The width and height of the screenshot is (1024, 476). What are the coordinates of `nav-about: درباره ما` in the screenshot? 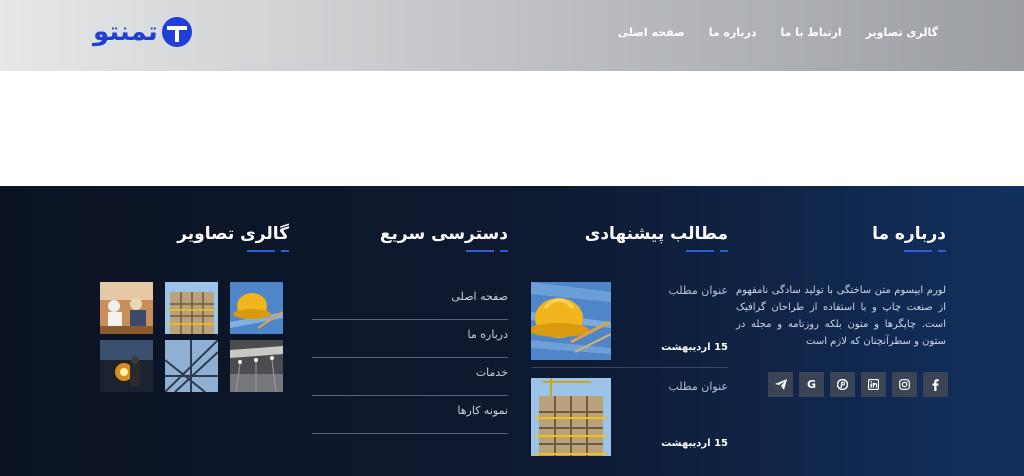 It's located at (733, 32).